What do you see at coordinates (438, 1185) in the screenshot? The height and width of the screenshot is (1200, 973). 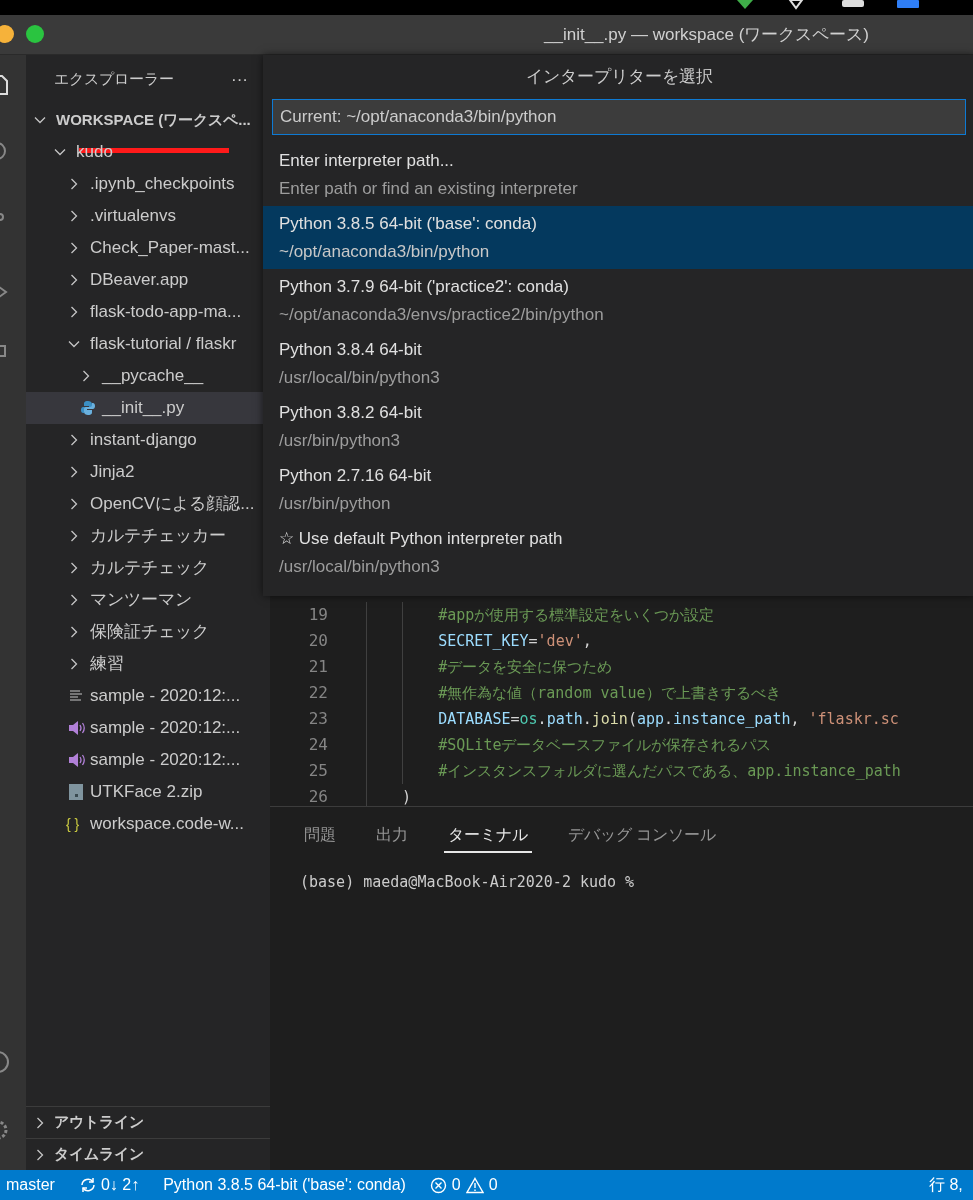 I see `error-icon` at bounding box center [438, 1185].